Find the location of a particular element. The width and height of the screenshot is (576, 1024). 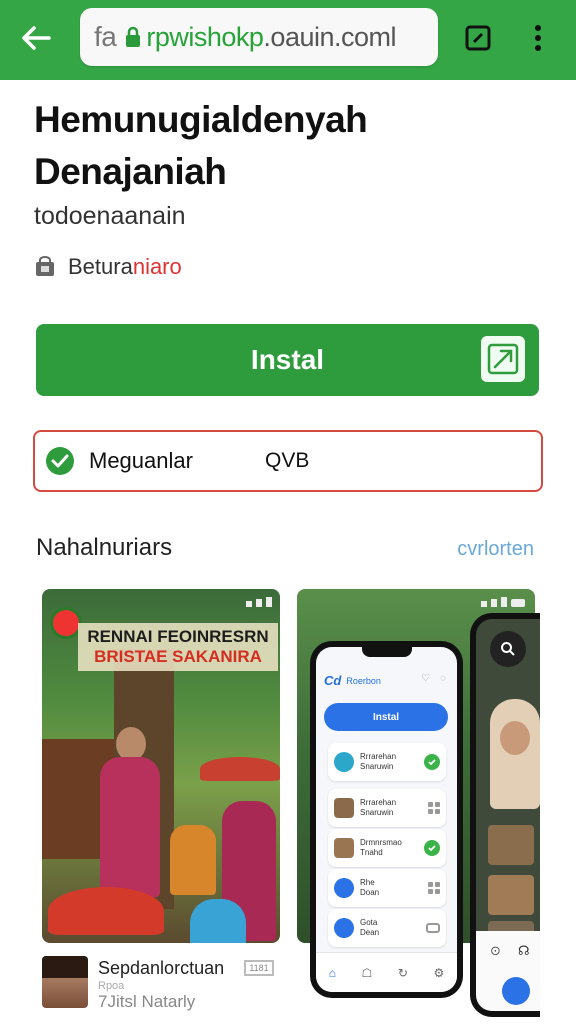

category-label-part2: niaro is located at coordinates (157, 266).